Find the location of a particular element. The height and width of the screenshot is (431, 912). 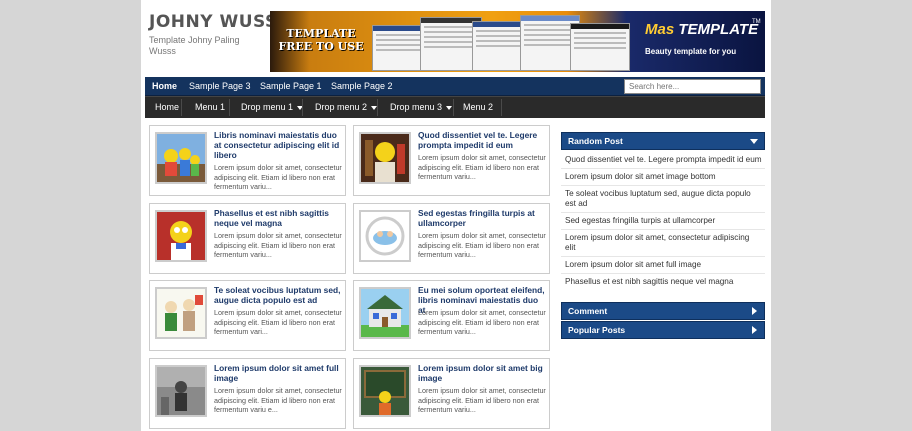

banner-screenshot is located at coordinates (600, 47).